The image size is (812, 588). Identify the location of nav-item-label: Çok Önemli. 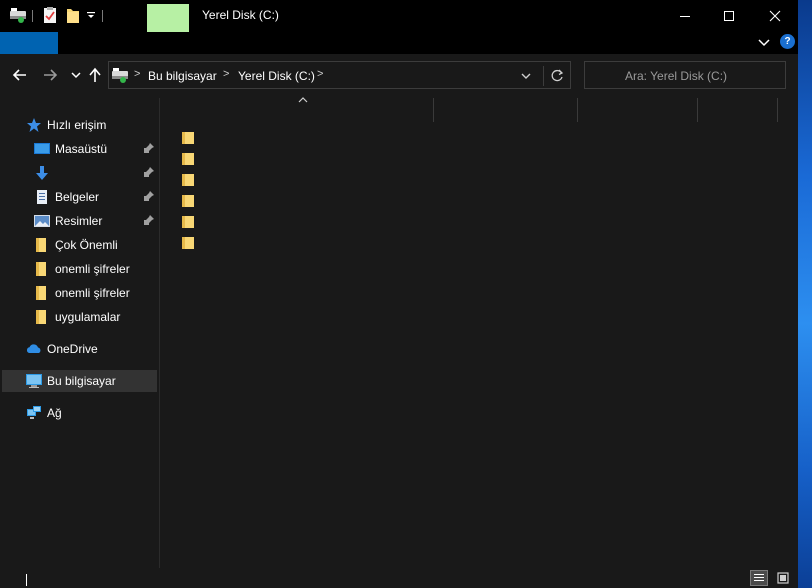
(86, 245).